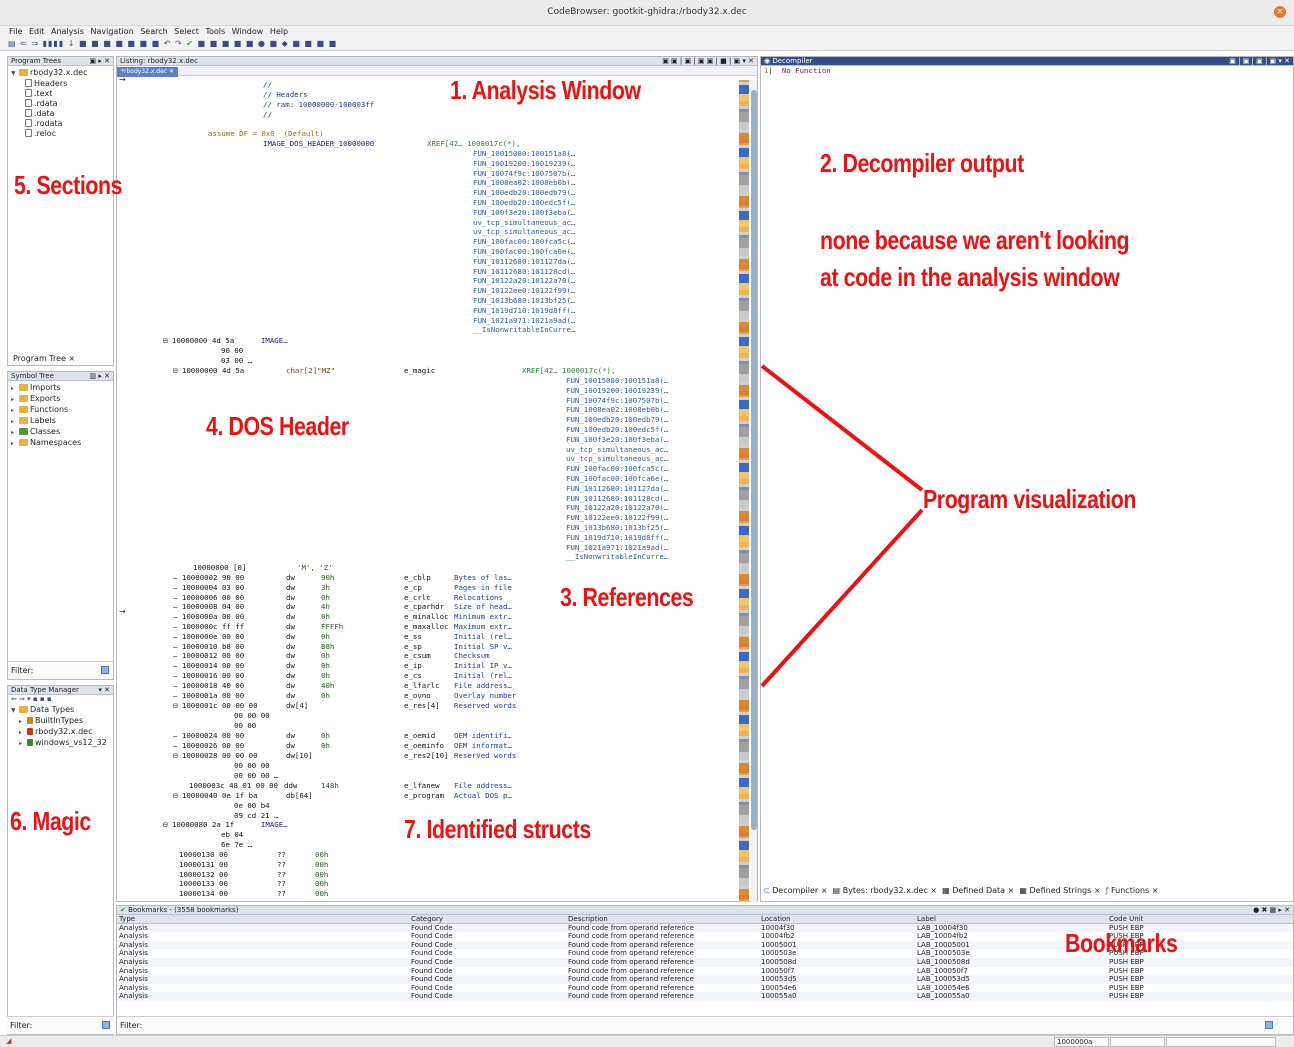  What do you see at coordinates (60, 134) in the screenshot?
I see `tree-item: .reloc` at bounding box center [60, 134].